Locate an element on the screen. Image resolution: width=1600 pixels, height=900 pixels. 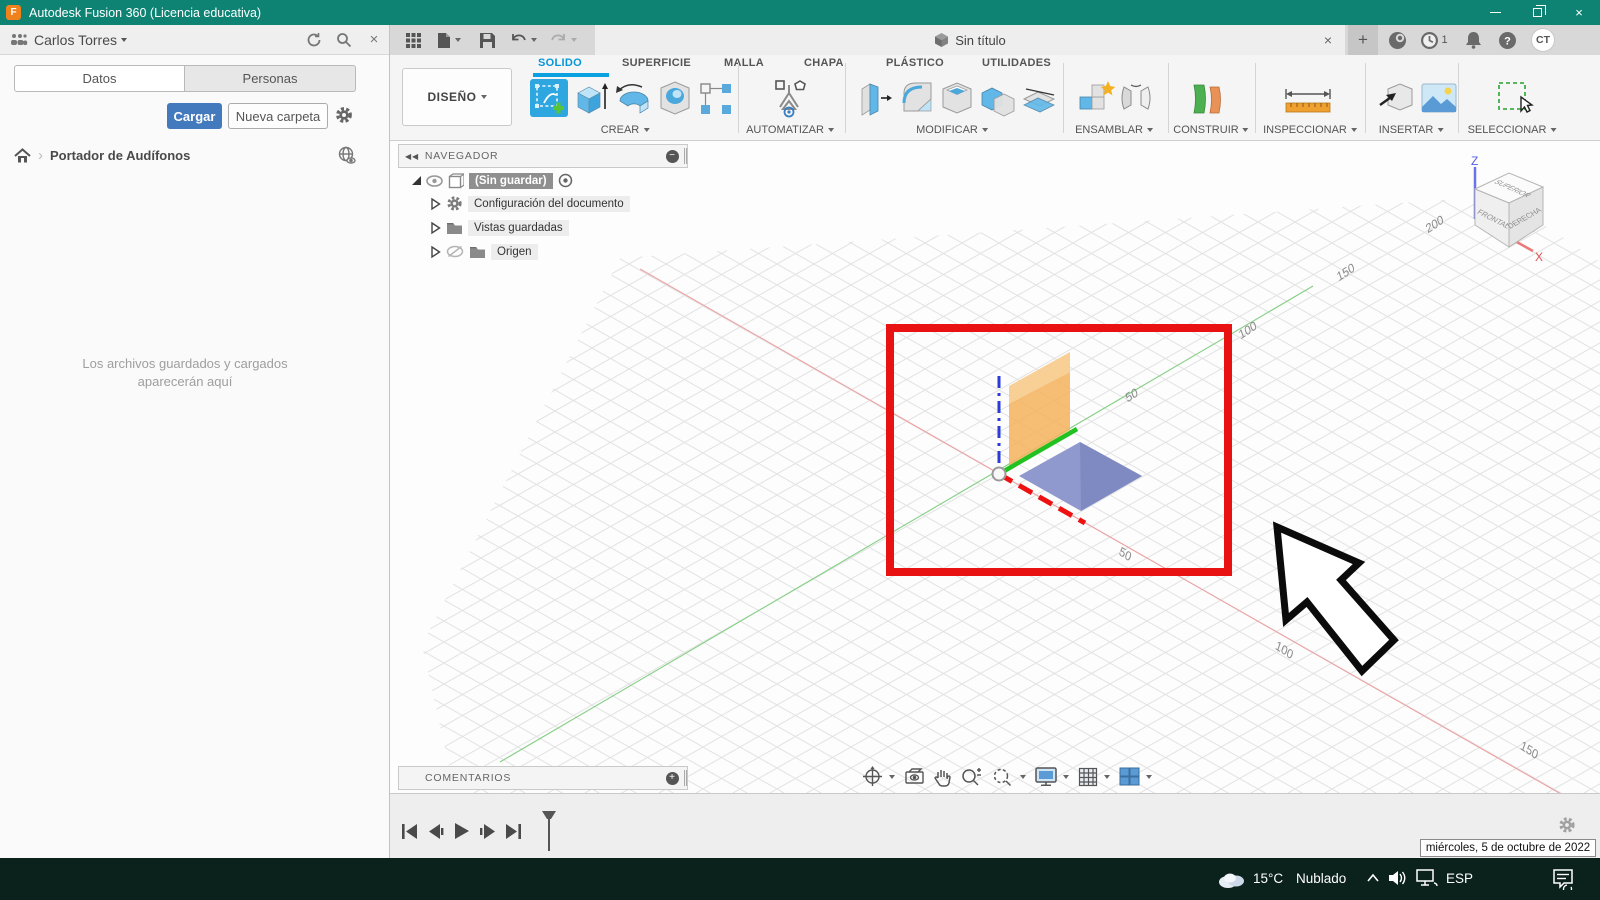
nueva-carpeta-button: Nueva carpeta is located at coordinates (278, 116).